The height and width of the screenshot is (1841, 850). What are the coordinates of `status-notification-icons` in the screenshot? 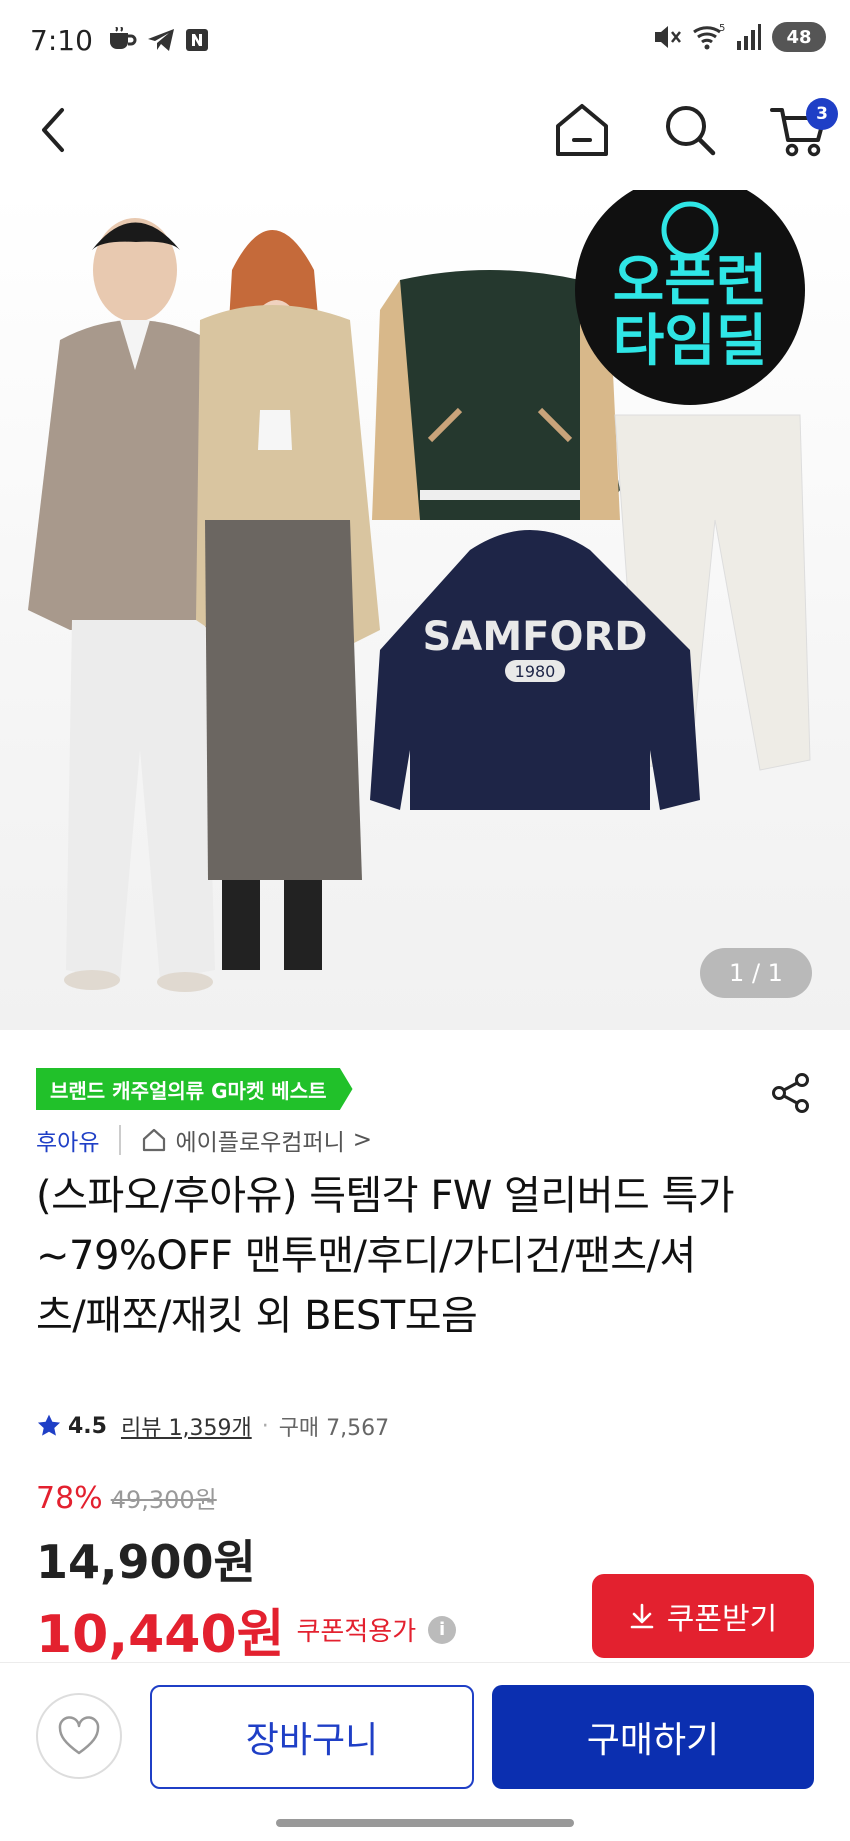 It's located at (158, 40).